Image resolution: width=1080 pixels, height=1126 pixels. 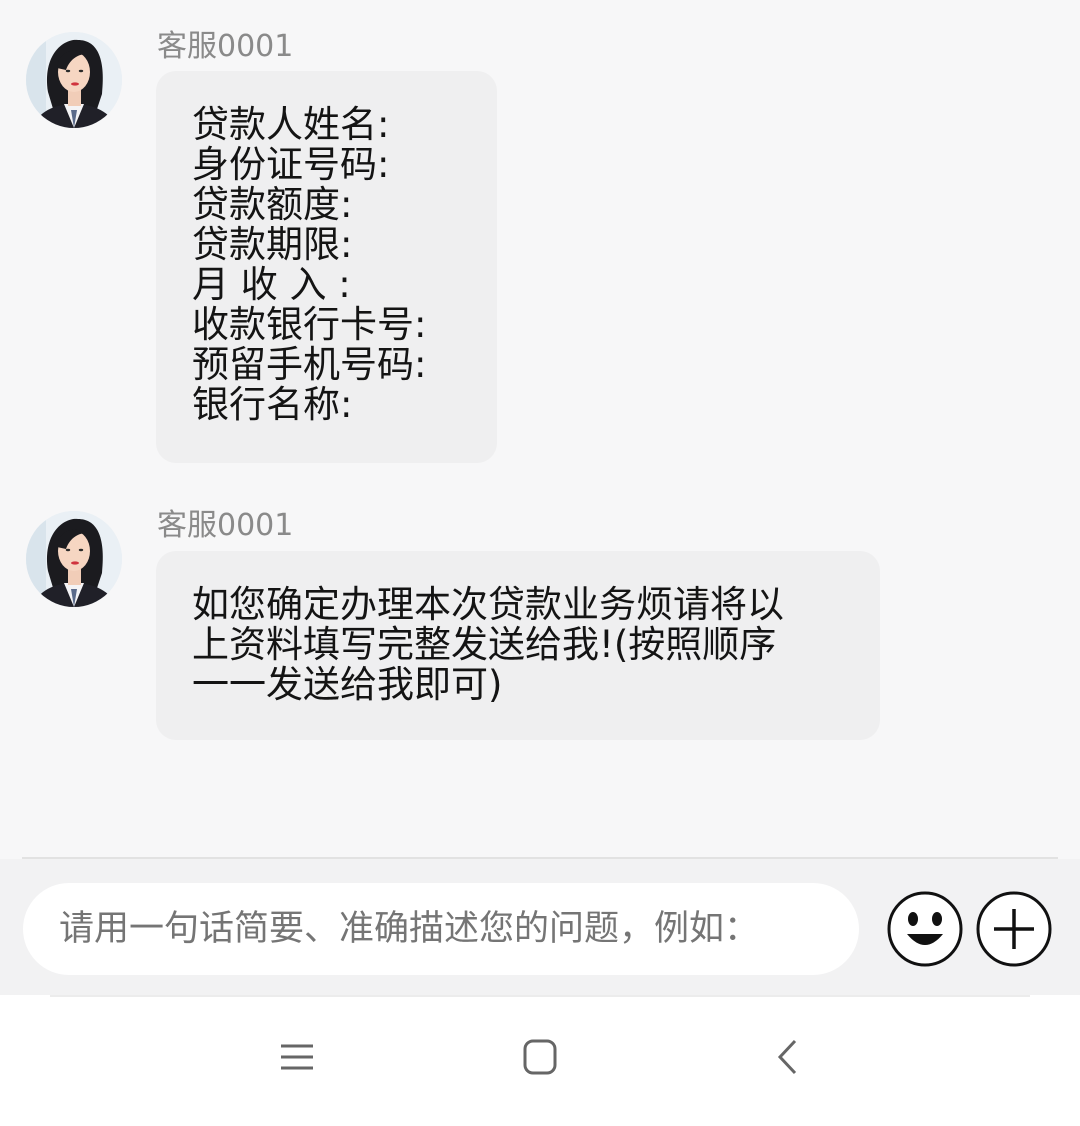 What do you see at coordinates (925, 929) in the screenshot?
I see `smiley-face-icon` at bounding box center [925, 929].